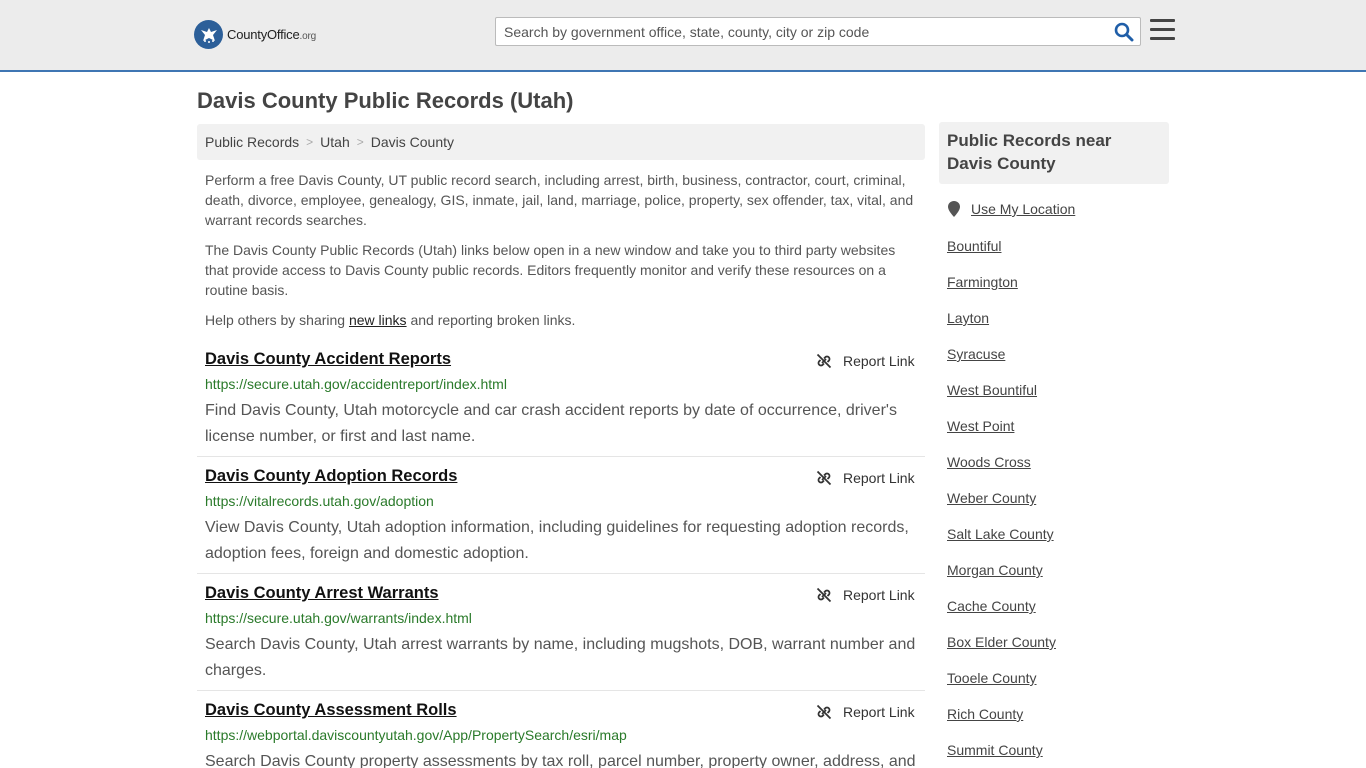 Image resolution: width=1366 pixels, height=768 pixels. Describe the element at coordinates (974, 246) in the screenshot. I see `sidebar-link-bountiful: Bountiful` at that location.